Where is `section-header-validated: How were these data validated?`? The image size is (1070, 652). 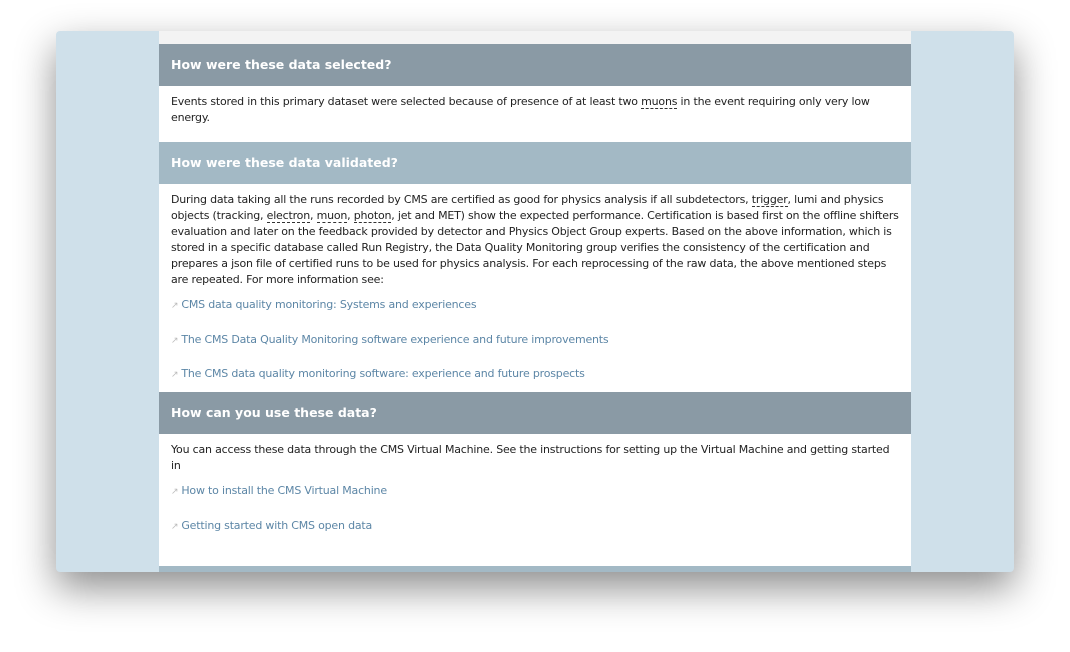
section-header-validated: How were these data validated? is located at coordinates (535, 163).